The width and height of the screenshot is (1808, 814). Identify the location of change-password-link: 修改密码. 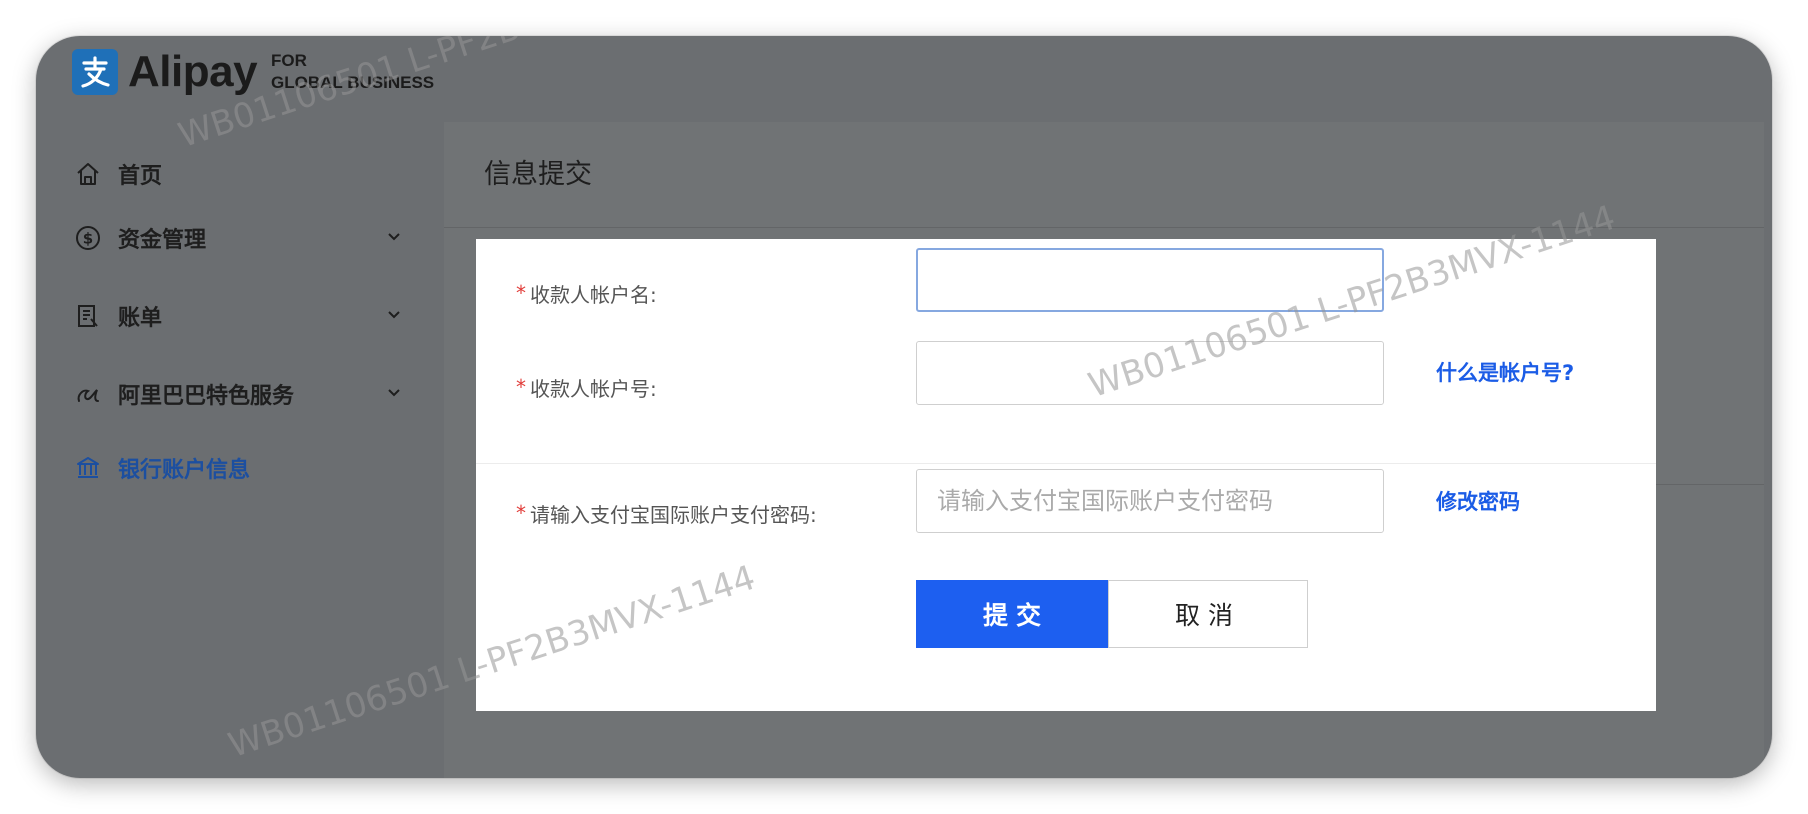
(1478, 501).